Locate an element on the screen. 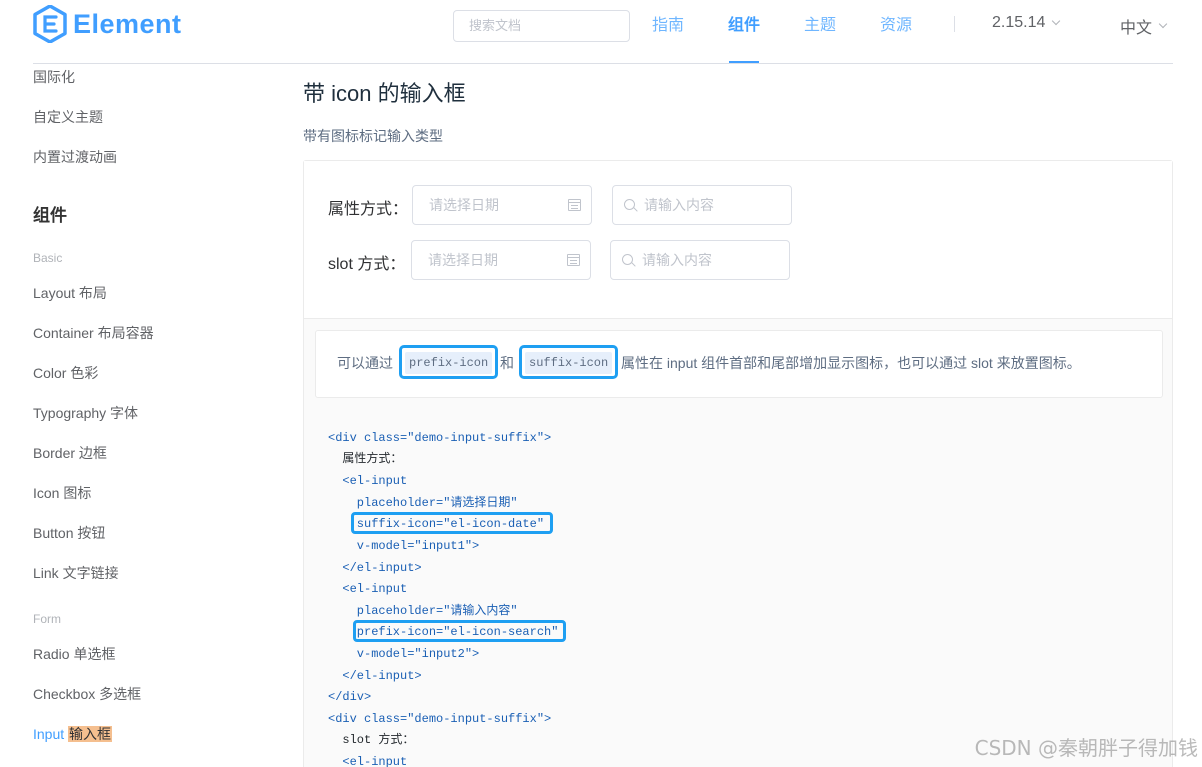 This screenshot has height=767, width=1202. search-input-attr: 请输入内容 is located at coordinates (702, 205).